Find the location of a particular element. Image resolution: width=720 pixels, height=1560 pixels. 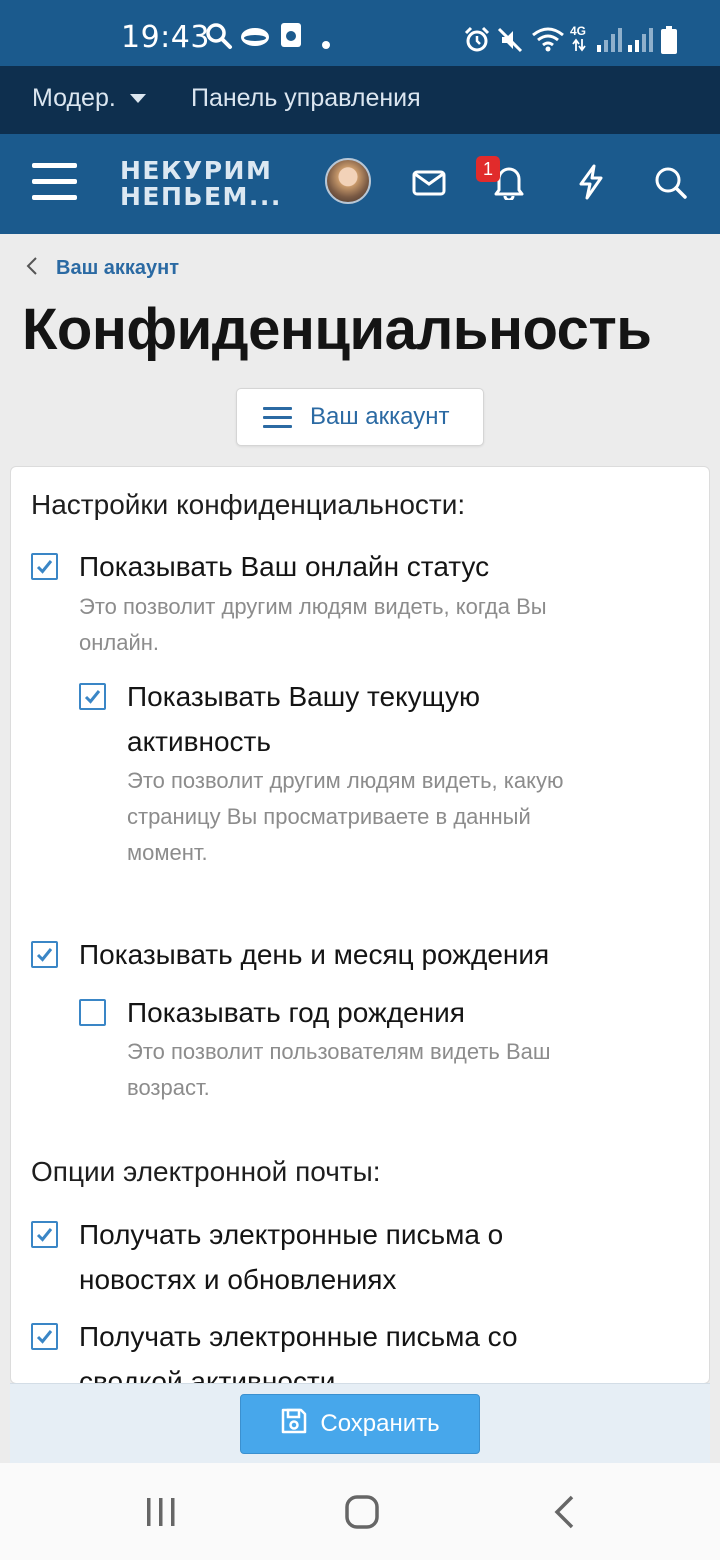

account-menu-label: Ваш аккаунт is located at coordinates (380, 416).